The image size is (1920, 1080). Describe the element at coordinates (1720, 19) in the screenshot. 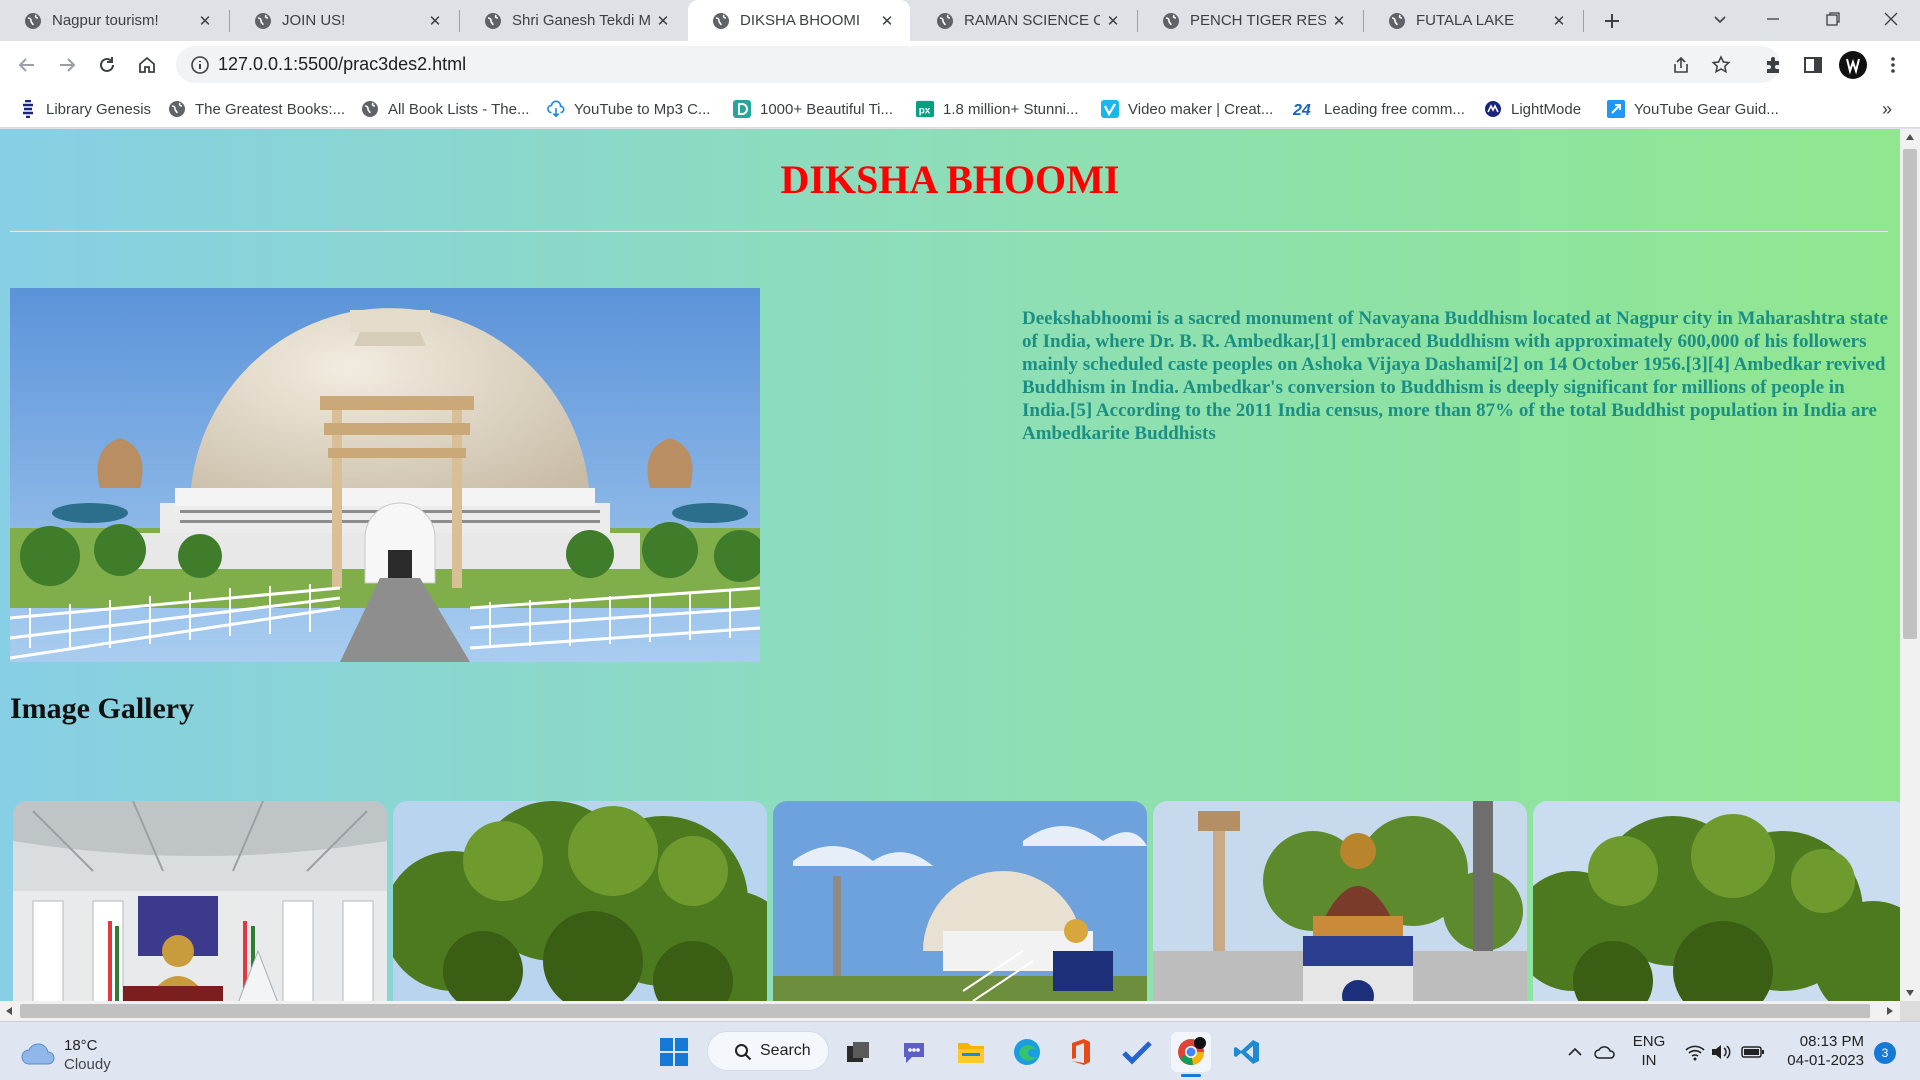

I see `tab-search-button` at that location.